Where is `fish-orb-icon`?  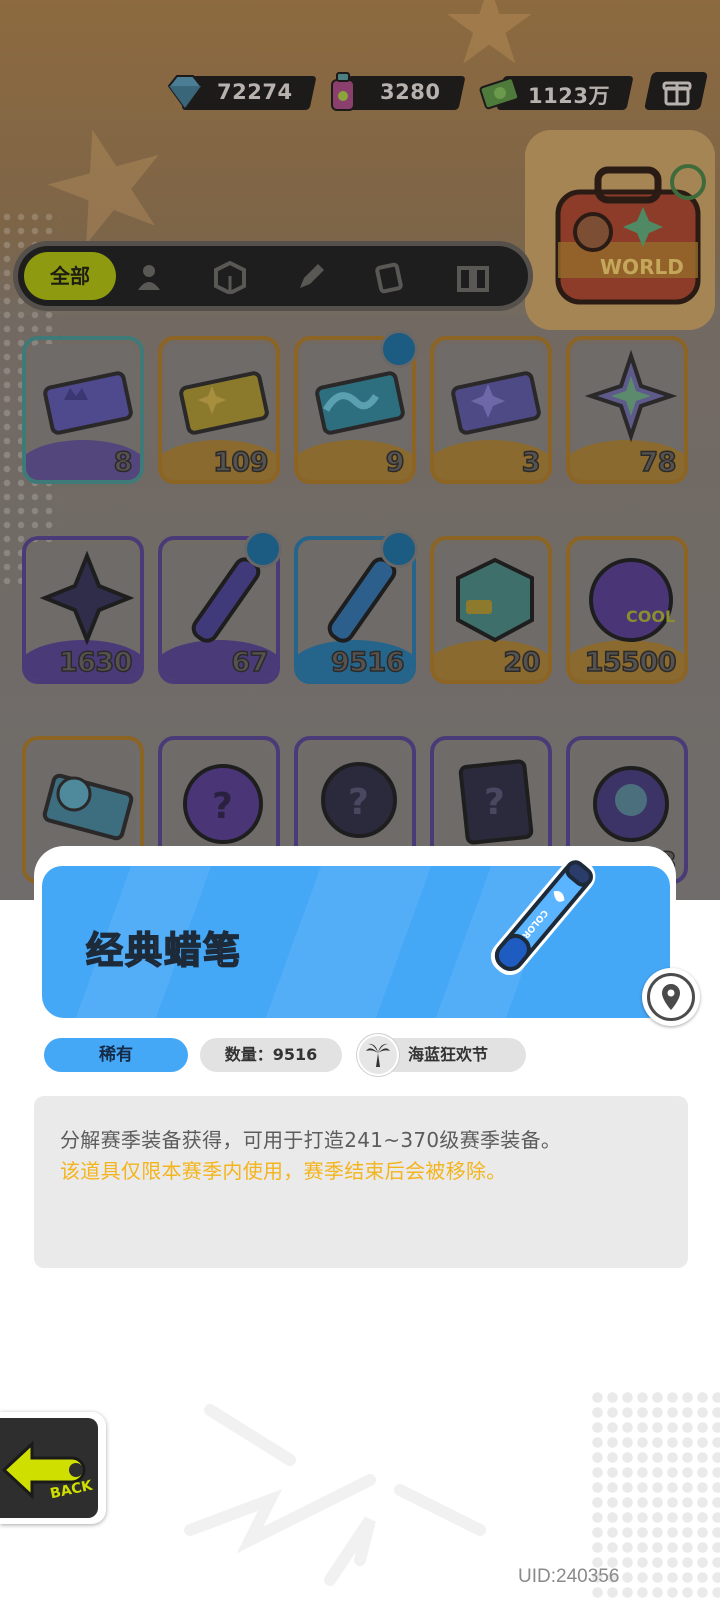 fish-orb-icon is located at coordinates (631, 804).